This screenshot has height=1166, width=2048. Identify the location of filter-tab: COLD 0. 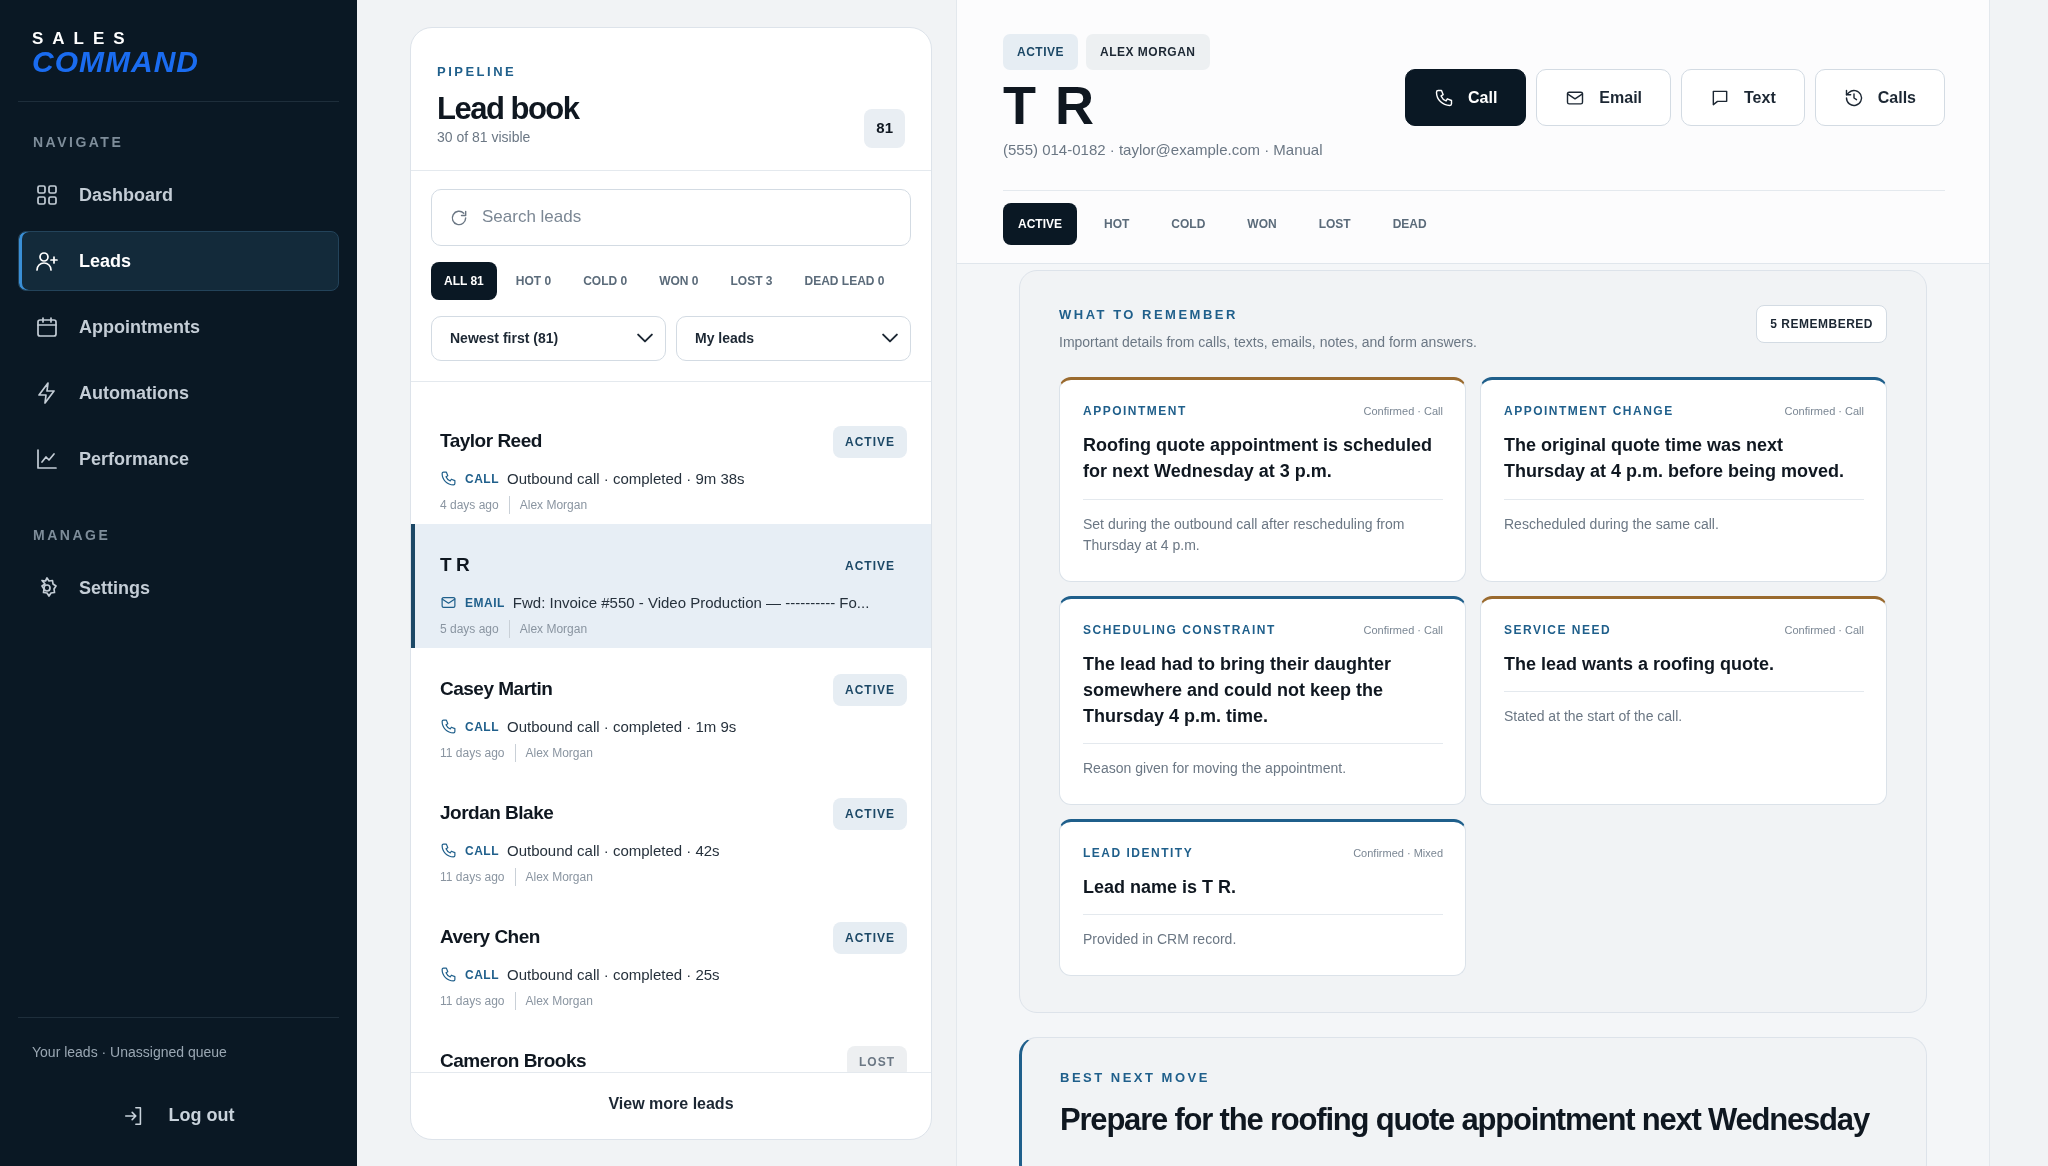
(605, 280).